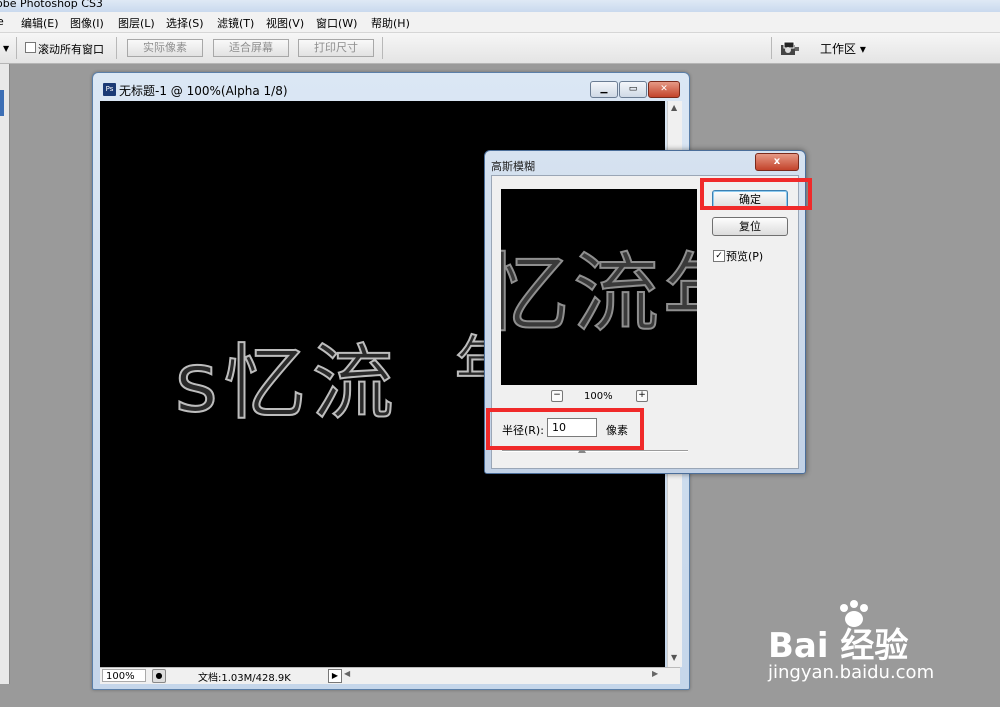 Image resolution: width=1000 pixels, height=707 pixels. What do you see at coordinates (287, 383) in the screenshot?
I see `canvas-text: s忆流` at bounding box center [287, 383].